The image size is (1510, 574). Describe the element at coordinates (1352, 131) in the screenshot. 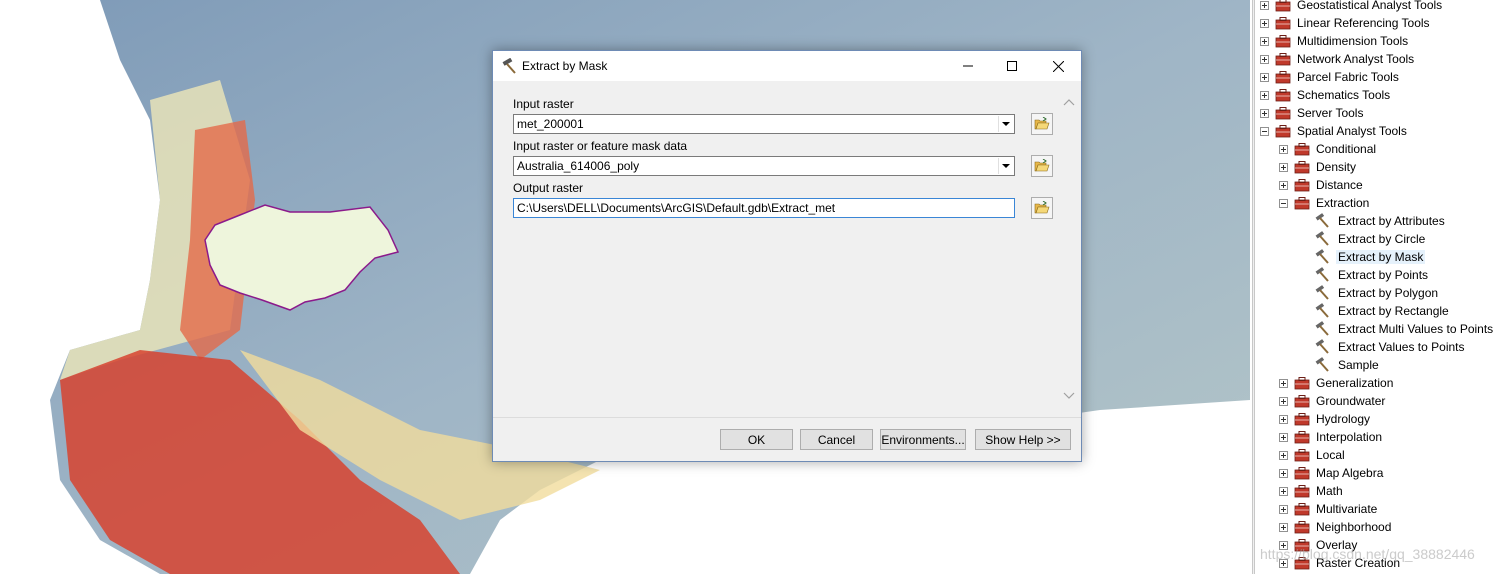

I see `tree-item-label: Spatial Analyst Tools` at that location.